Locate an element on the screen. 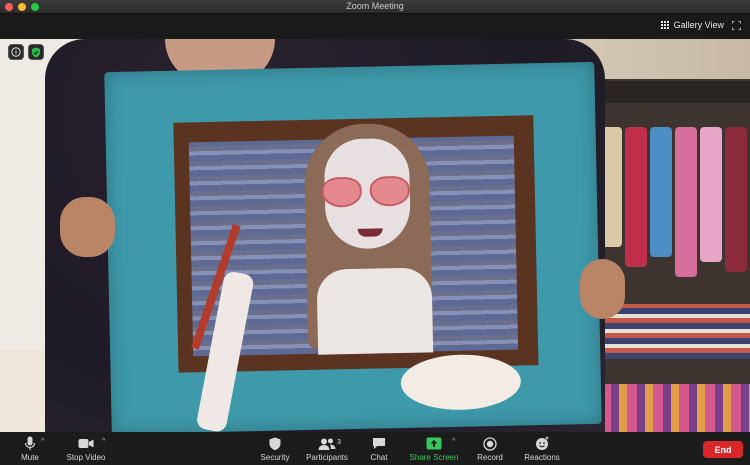 This screenshot has height=465, width=750. share-options-caret: ^ is located at coordinates (453, 441).